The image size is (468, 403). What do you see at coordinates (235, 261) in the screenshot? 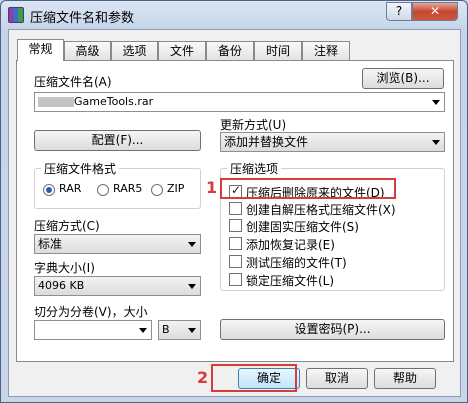
I see `checkbox-test` at bounding box center [235, 261].